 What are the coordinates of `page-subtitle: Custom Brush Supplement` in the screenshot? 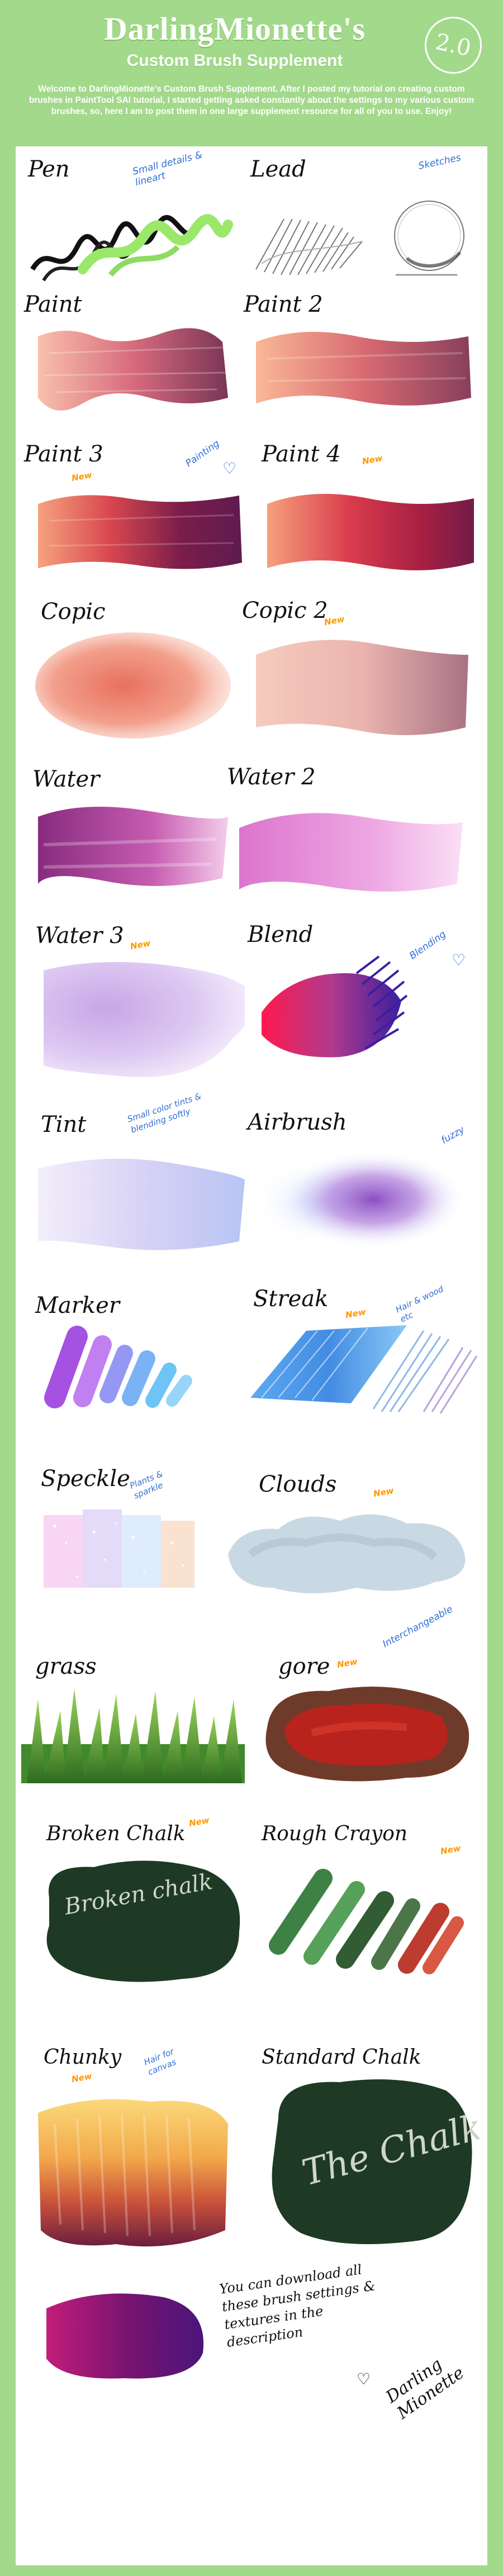 It's located at (234, 60).